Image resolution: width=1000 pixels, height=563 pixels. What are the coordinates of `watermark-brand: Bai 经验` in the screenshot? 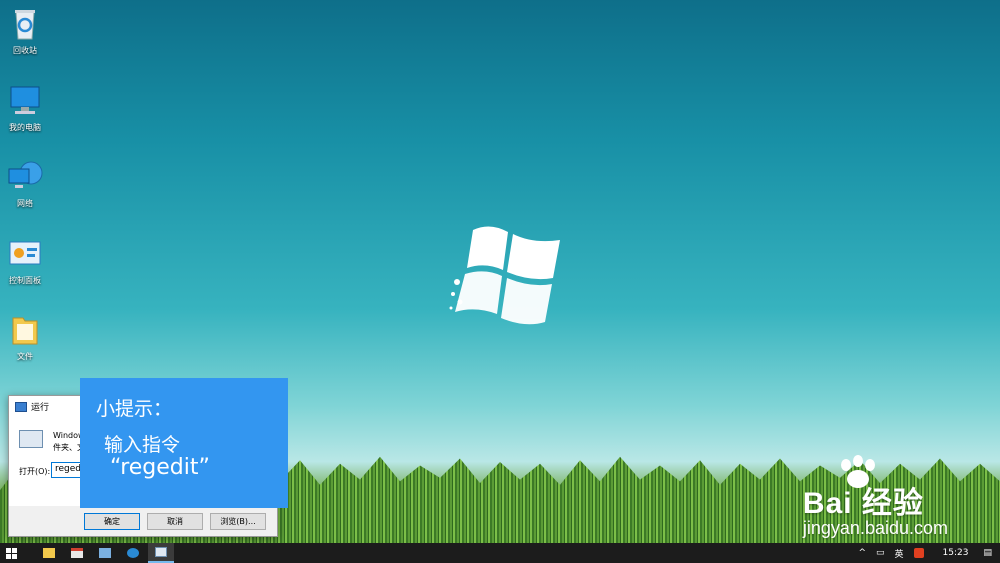 It's located at (863, 503).